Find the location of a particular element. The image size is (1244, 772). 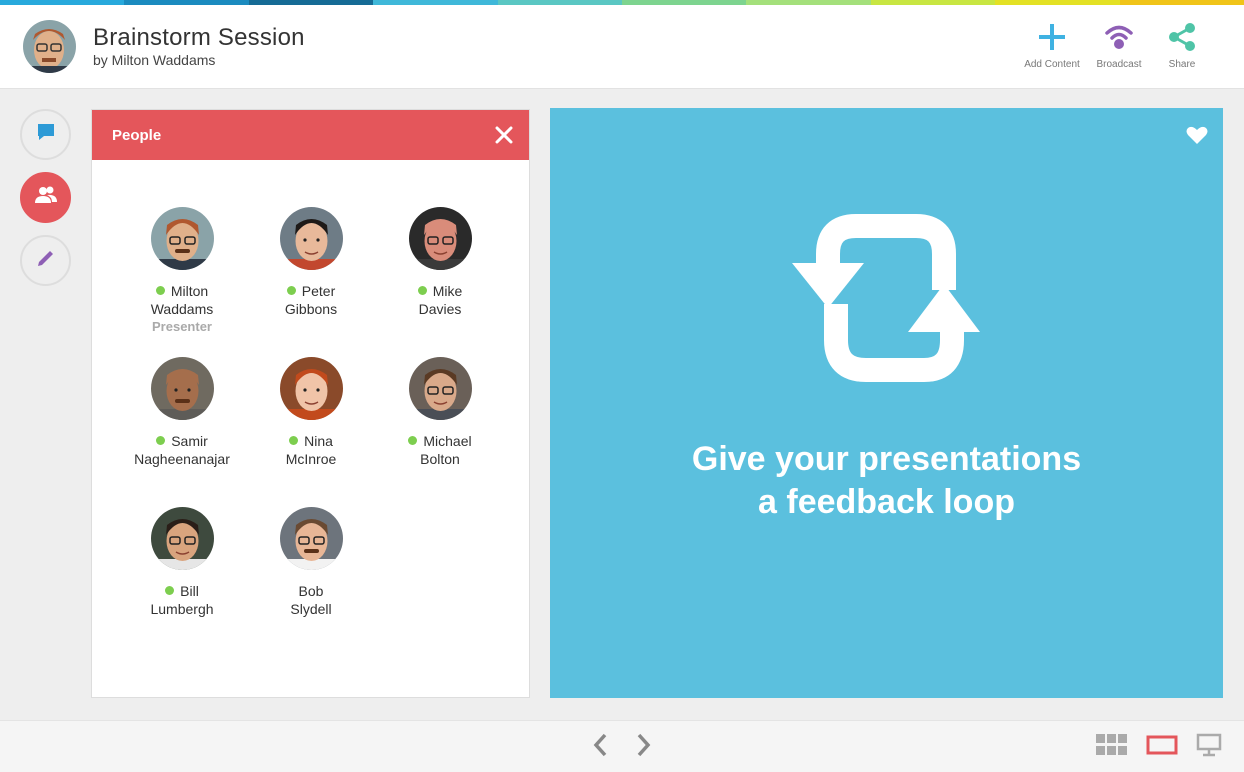

broadcast-icon is located at coordinates (1119, 37).